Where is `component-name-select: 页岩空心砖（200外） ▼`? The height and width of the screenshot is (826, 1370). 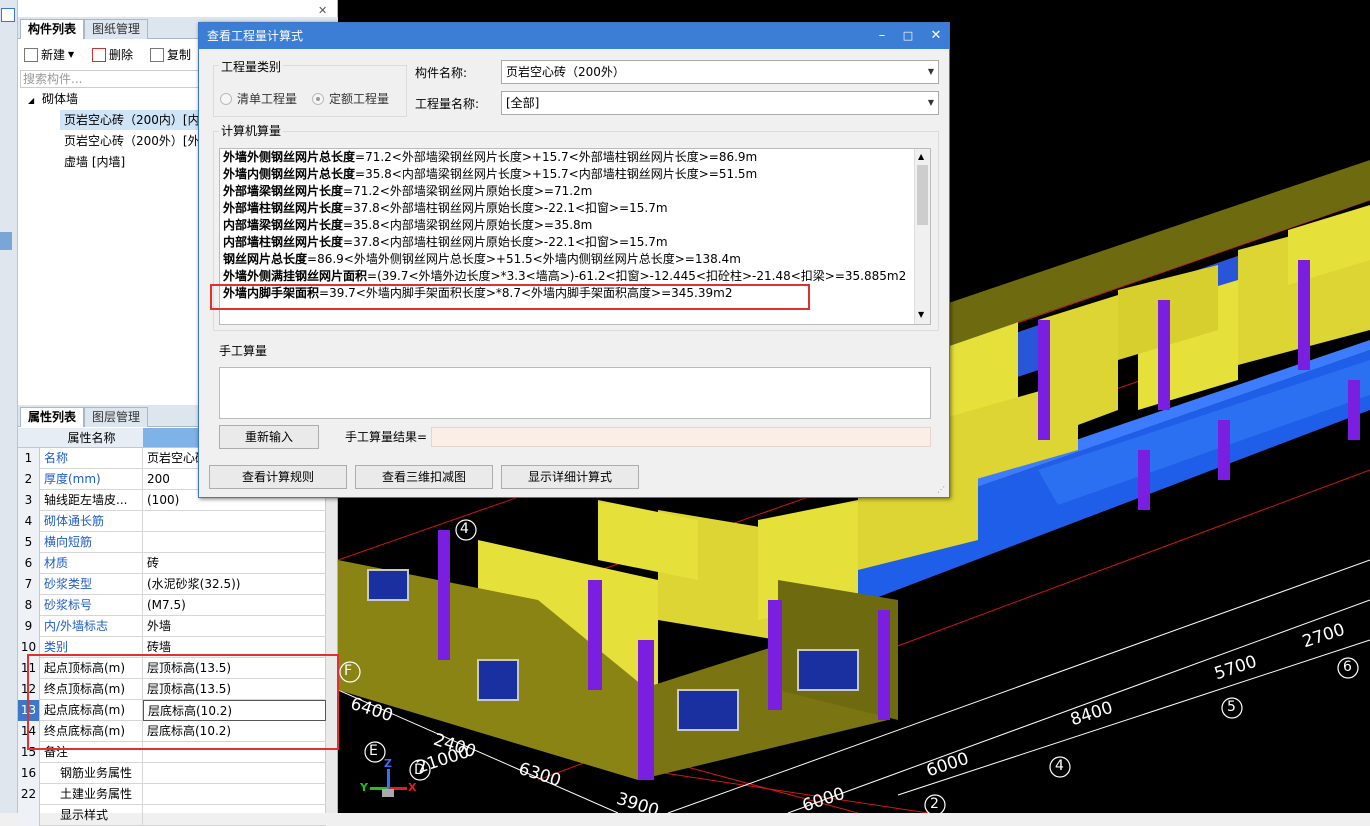
component-name-select: 页岩空心砖（200外） ▼ is located at coordinates (720, 72).